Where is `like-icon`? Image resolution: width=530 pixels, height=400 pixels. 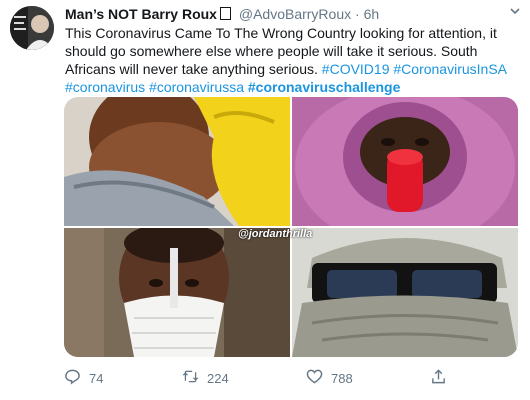 like-icon is located at coordinates (314, 378).